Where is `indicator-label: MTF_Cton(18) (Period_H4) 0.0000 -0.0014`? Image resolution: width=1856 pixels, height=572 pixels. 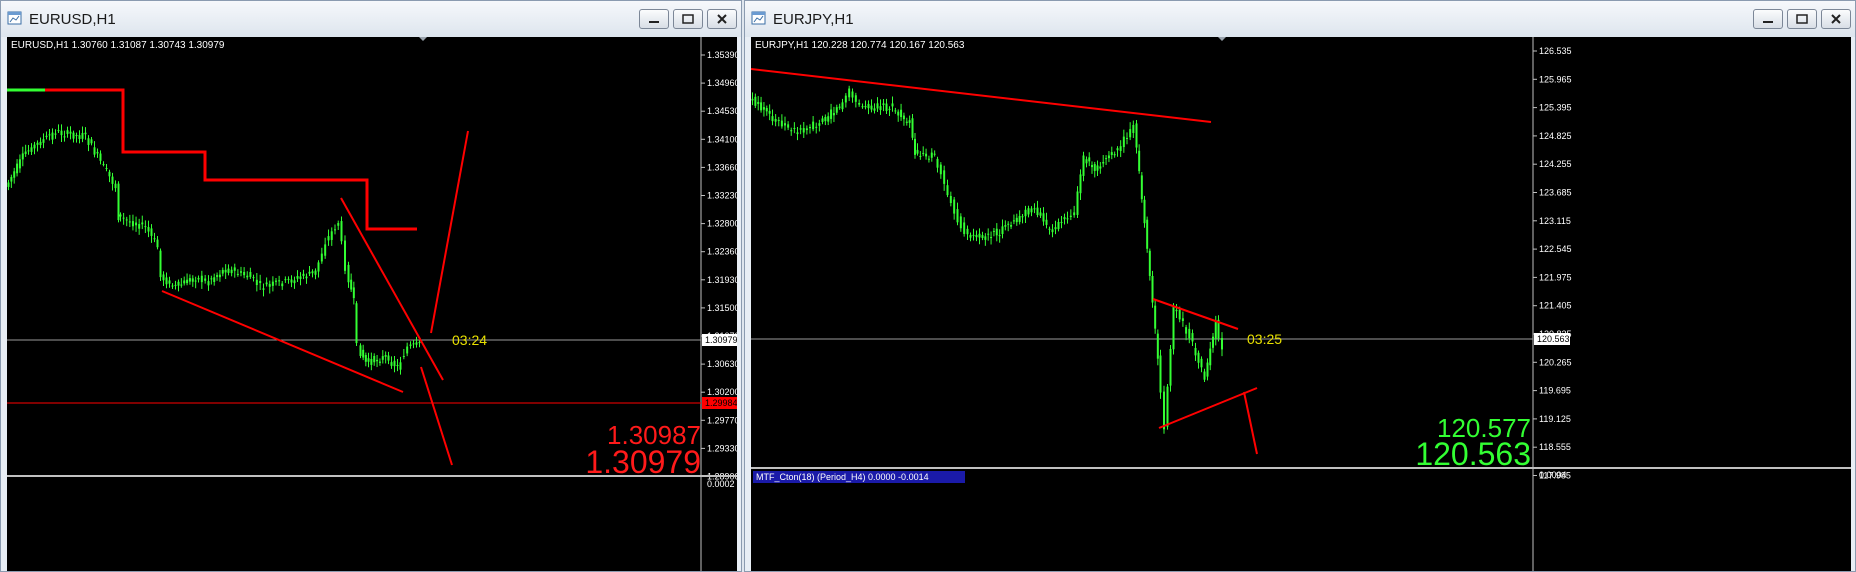 indicator-label: MTF_Cton(18) (Period_H4) 0.0000 -0.0014 is located at coordinates (842, 477).